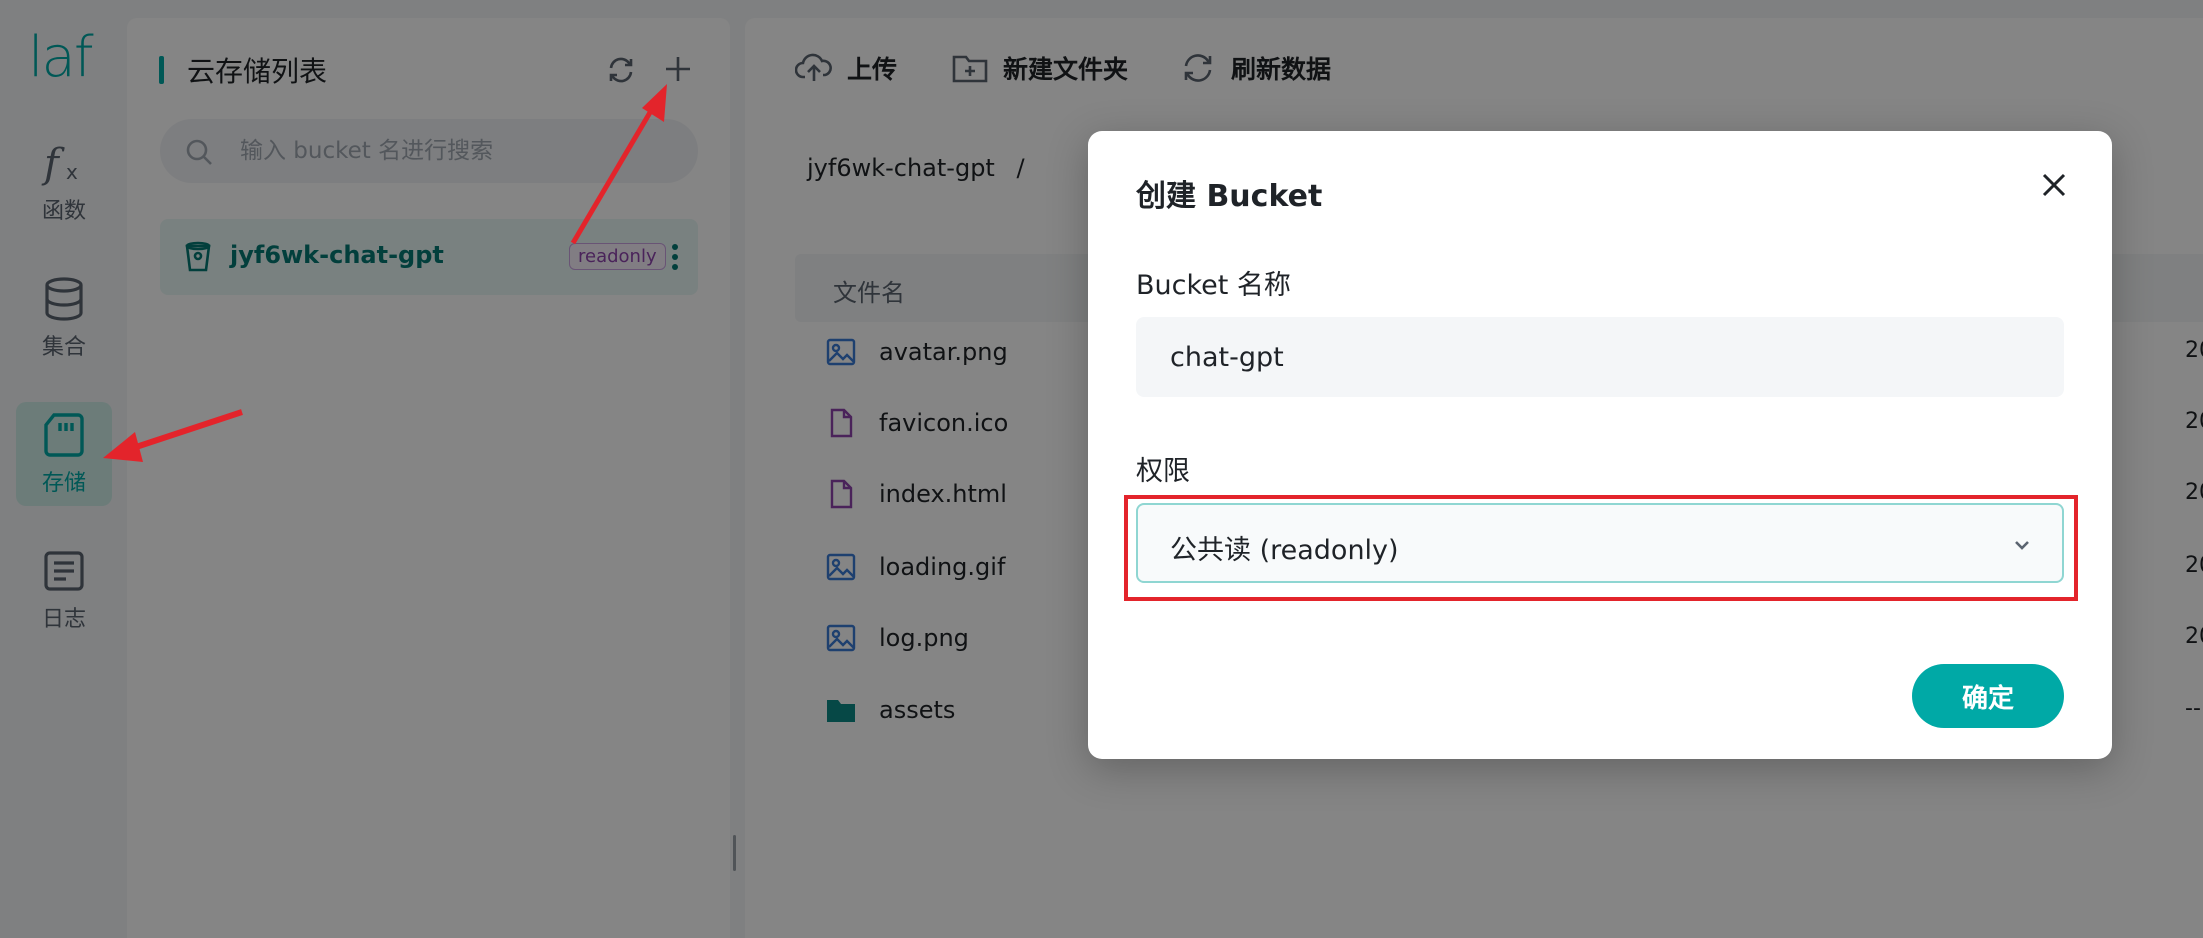 The height and width of the screenshot is (938, 2203). What do you see at coordinates (1163, 471) in the screenshot?
I see `permission-label: 权限` at bounding box center [1163, 471].